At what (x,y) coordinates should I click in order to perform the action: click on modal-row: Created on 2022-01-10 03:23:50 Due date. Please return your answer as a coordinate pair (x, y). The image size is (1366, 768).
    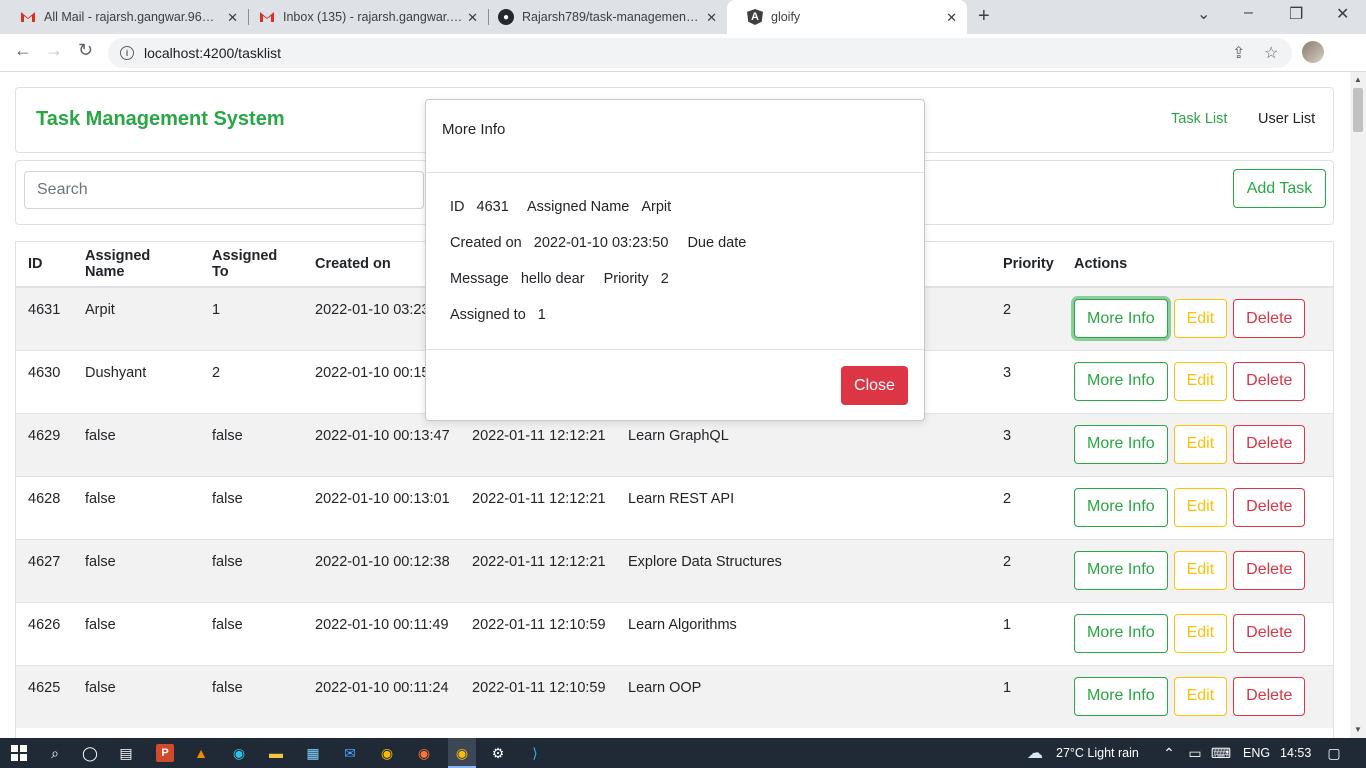
    Looking at the image, I should click on (675, 253).